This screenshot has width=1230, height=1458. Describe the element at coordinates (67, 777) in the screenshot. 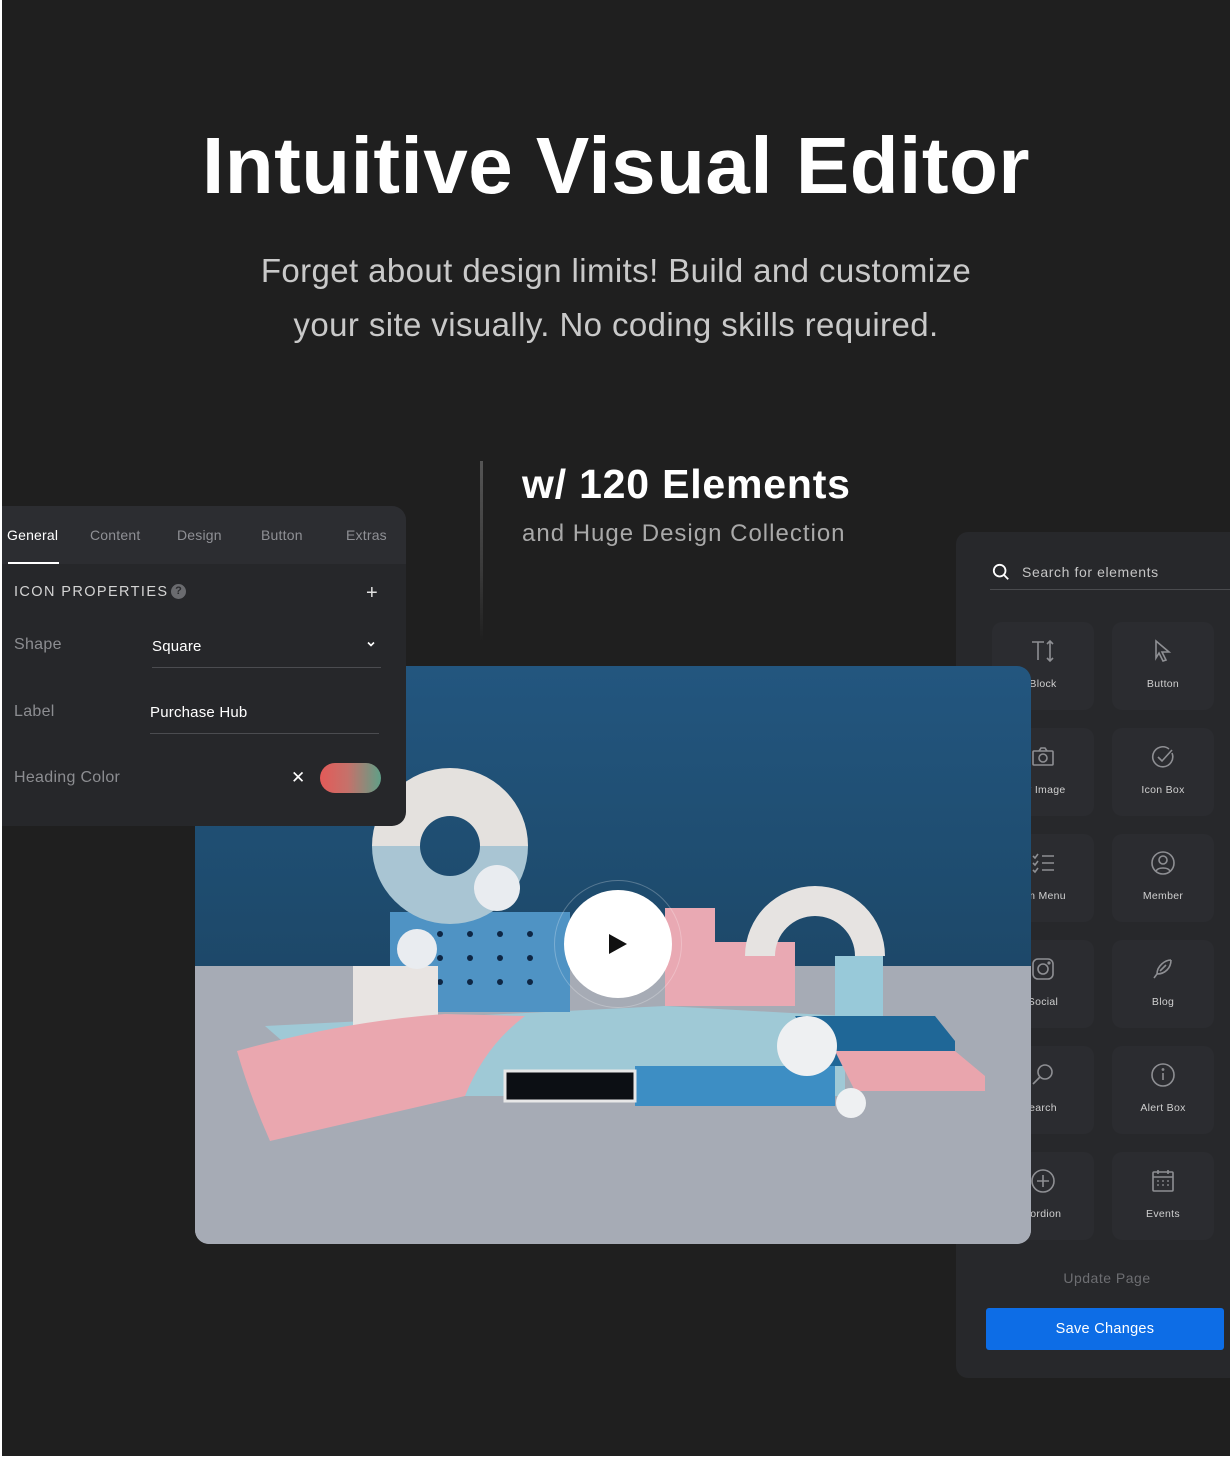

I see `heading-color-label: Heading Color` at that location.